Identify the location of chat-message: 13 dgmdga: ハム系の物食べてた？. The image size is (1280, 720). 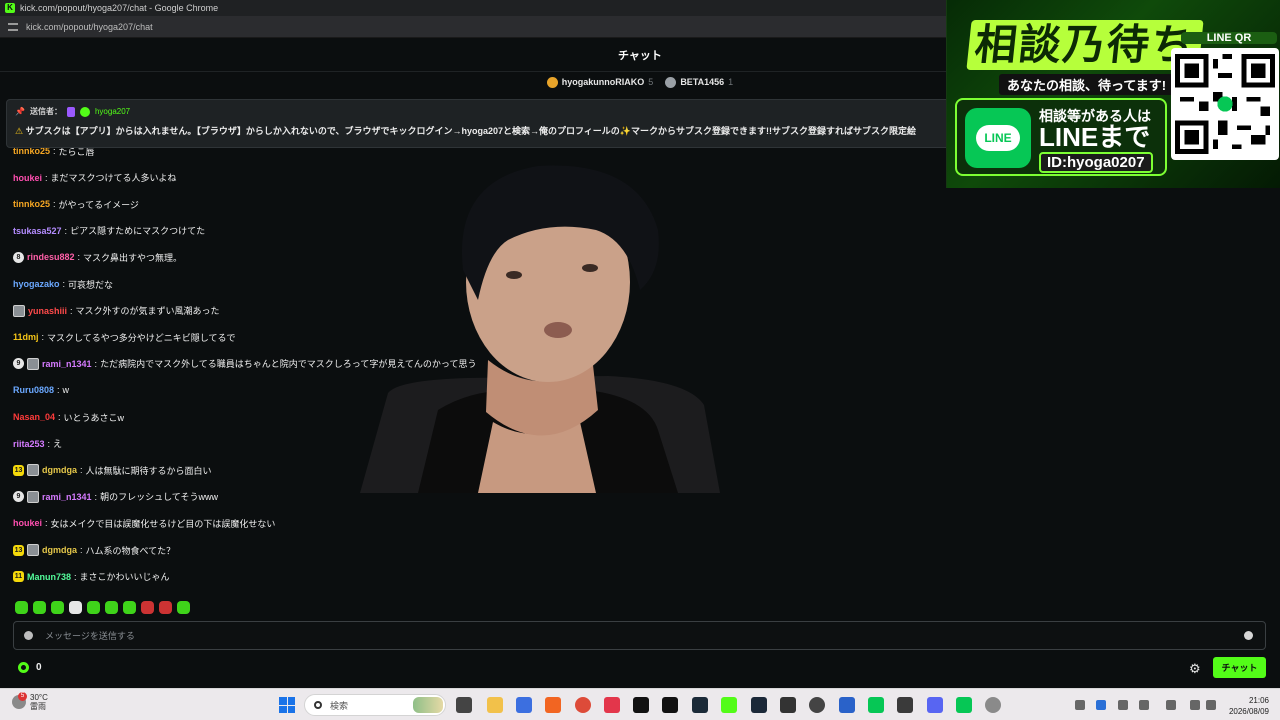
(94, 550).